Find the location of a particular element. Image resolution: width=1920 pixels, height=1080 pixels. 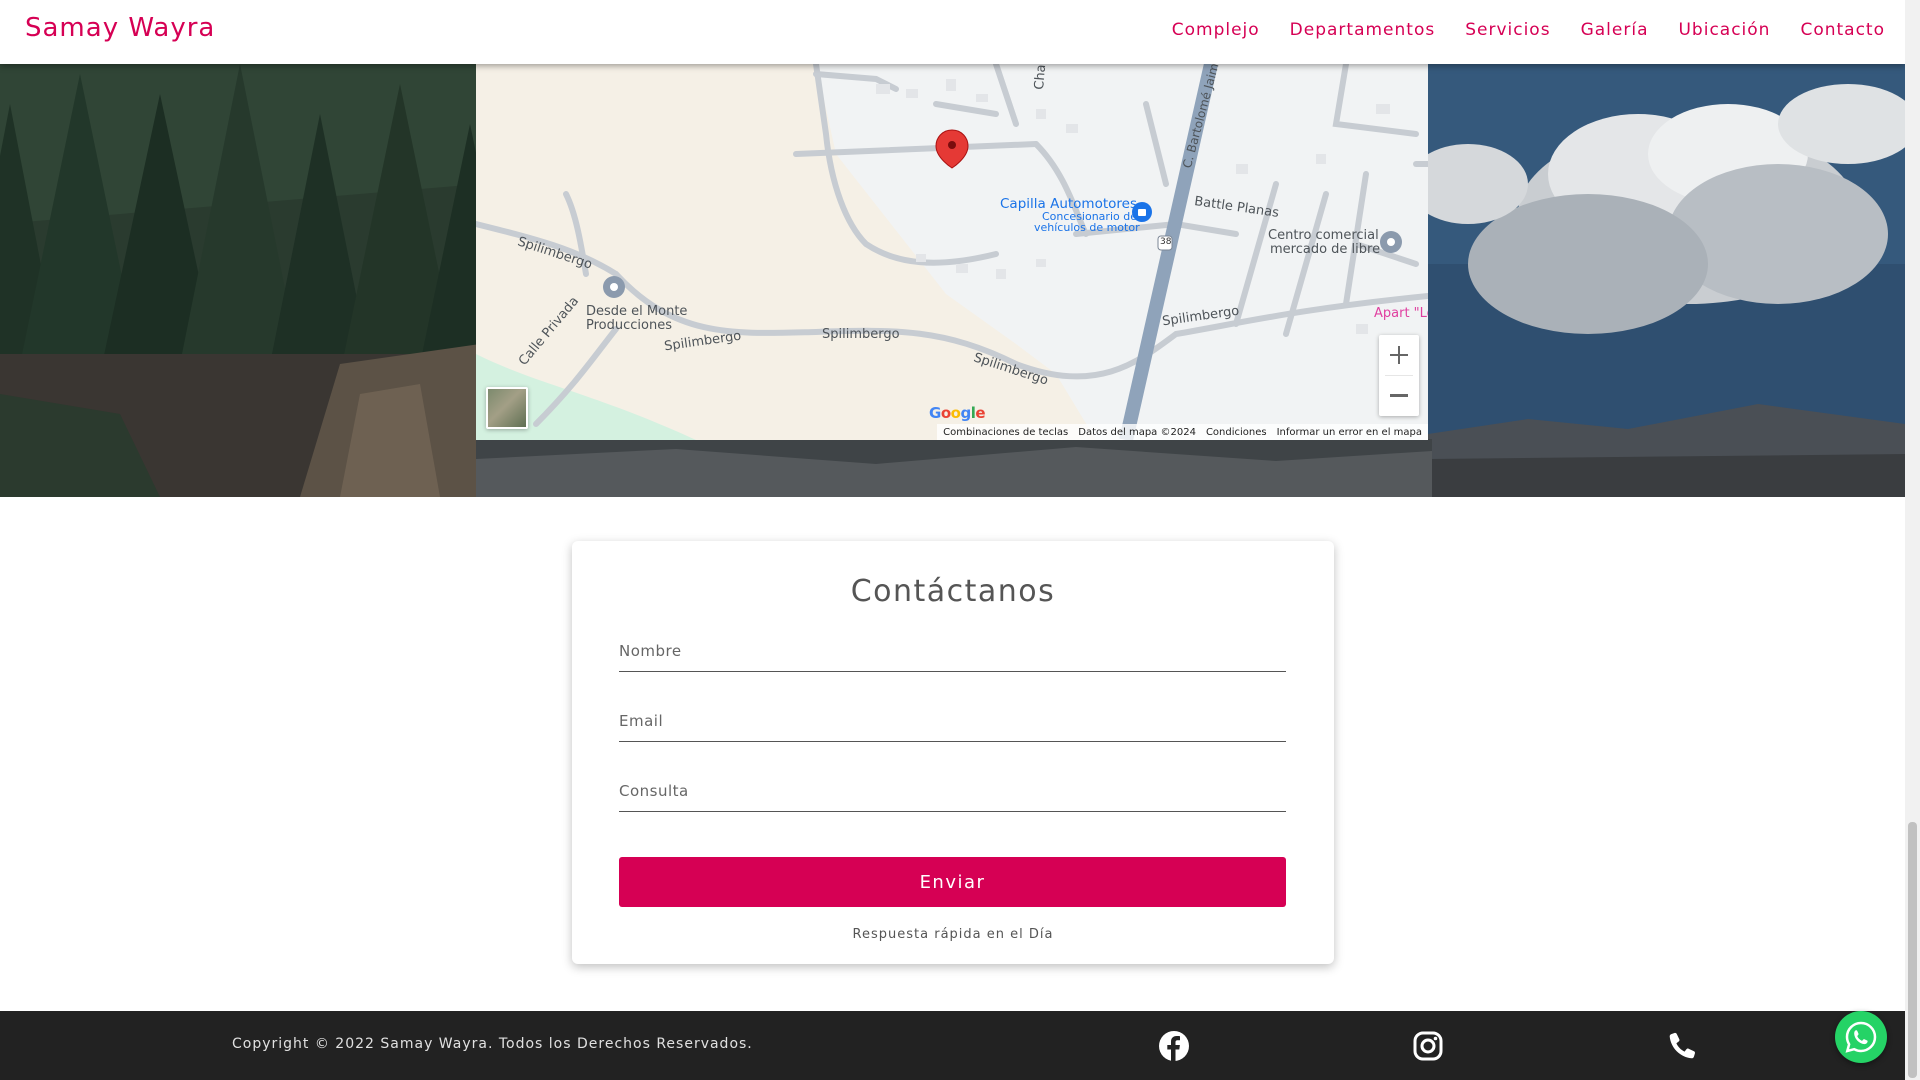

map-zoom-control is located at coordinates (1399, 375).